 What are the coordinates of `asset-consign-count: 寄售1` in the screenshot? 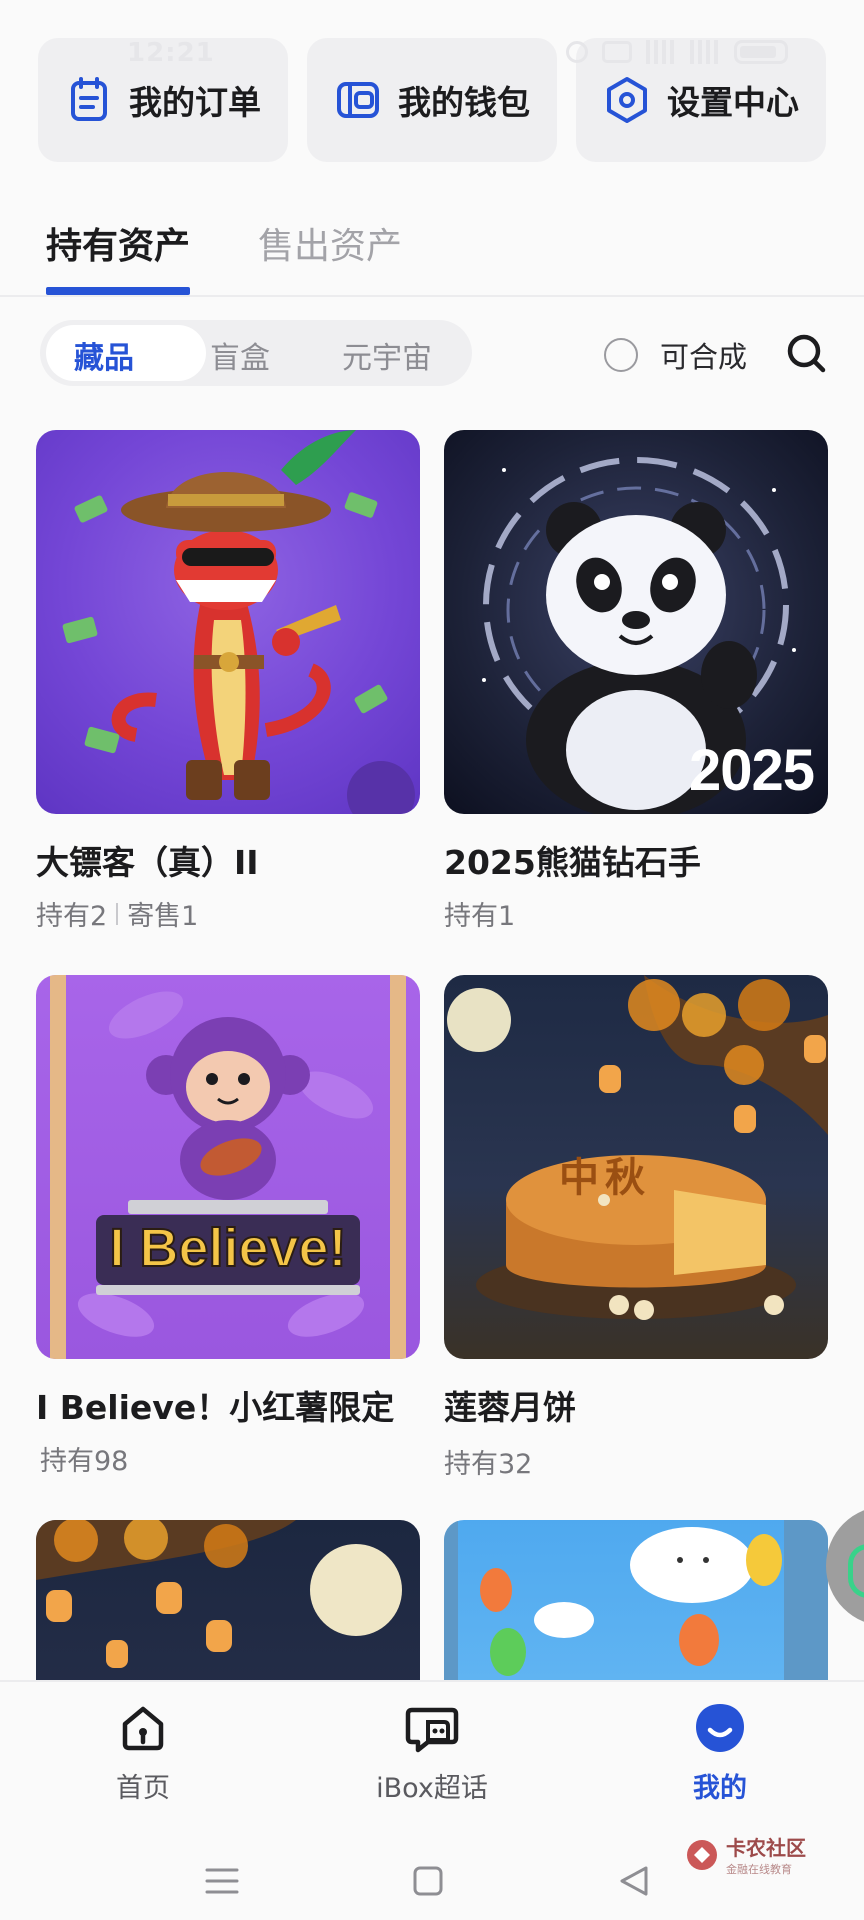 It's located at (163, 916).